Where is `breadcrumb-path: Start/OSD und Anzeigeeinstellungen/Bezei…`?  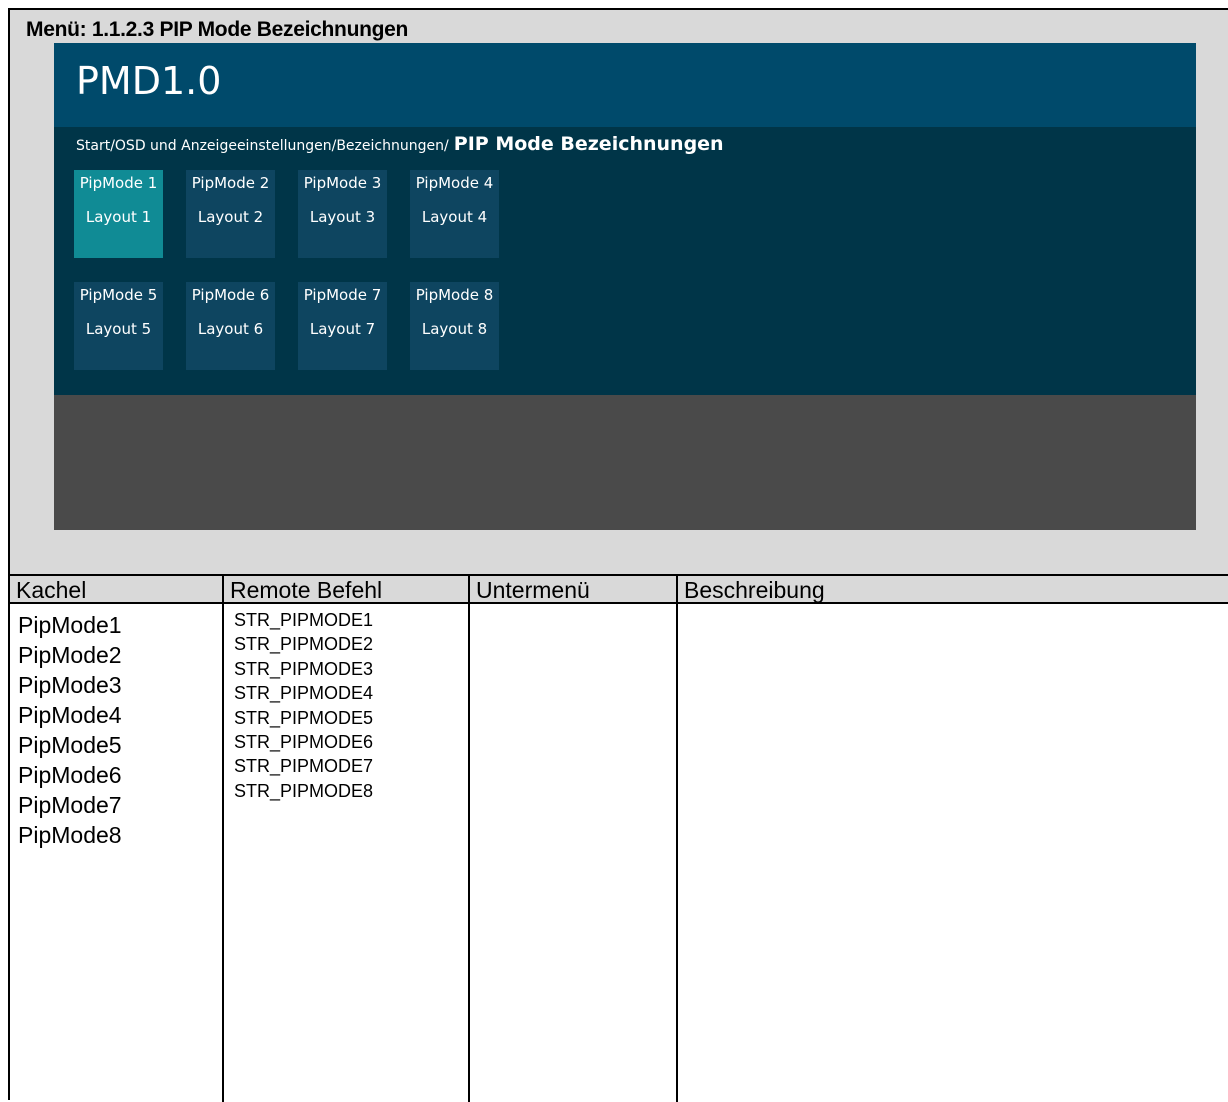 breadcrumb-path: Start/OSD und Anzeigeeinstellungen/Bezei… is located at coordinates (262, 146).